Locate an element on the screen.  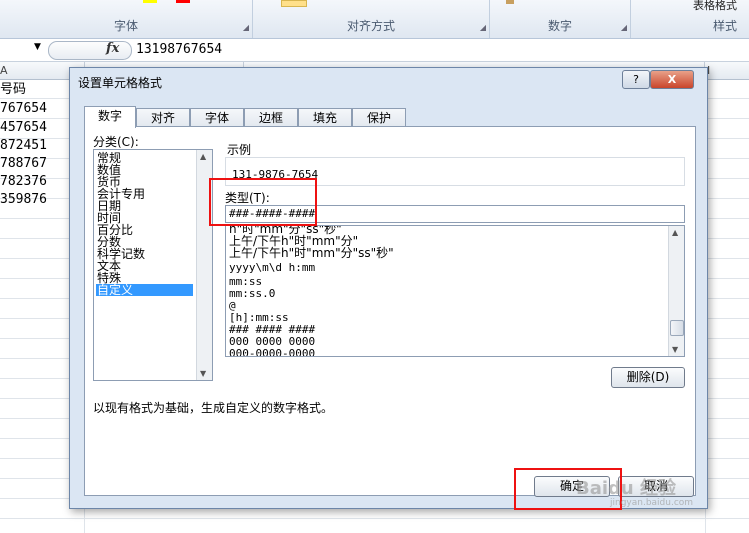
type-input-value: ###-####-#### is located at coordinates (272, 213).